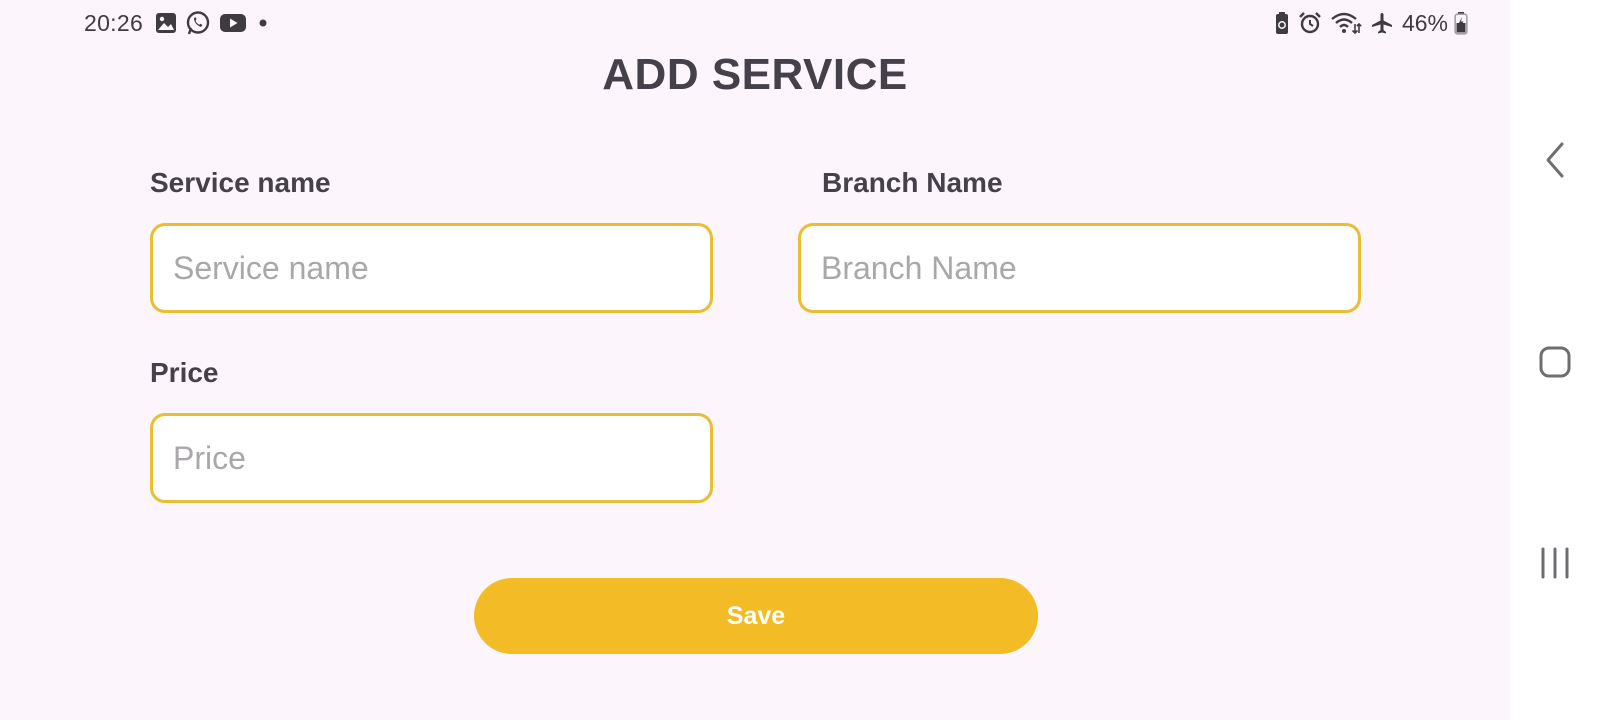 Image resolution: width=1600 pixels, height=720 pixels. I want to click on price-label: Price, so click(184, 372).